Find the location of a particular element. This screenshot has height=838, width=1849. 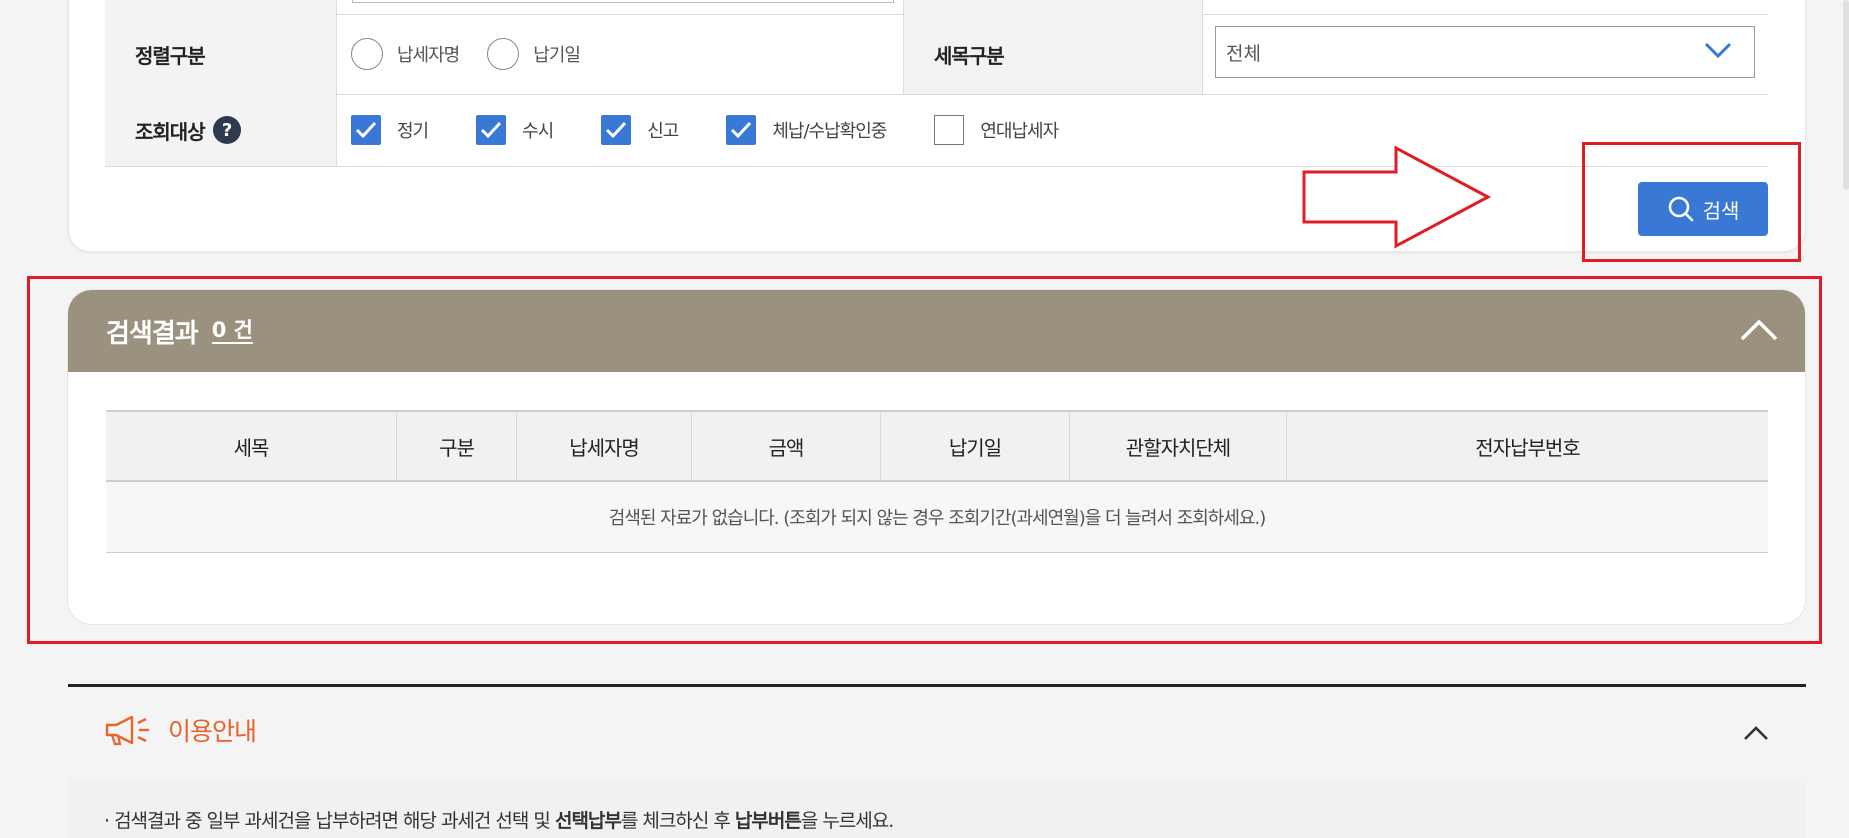

targets-label-cell: 조회대상 ? is located at coordinates (221, 130).